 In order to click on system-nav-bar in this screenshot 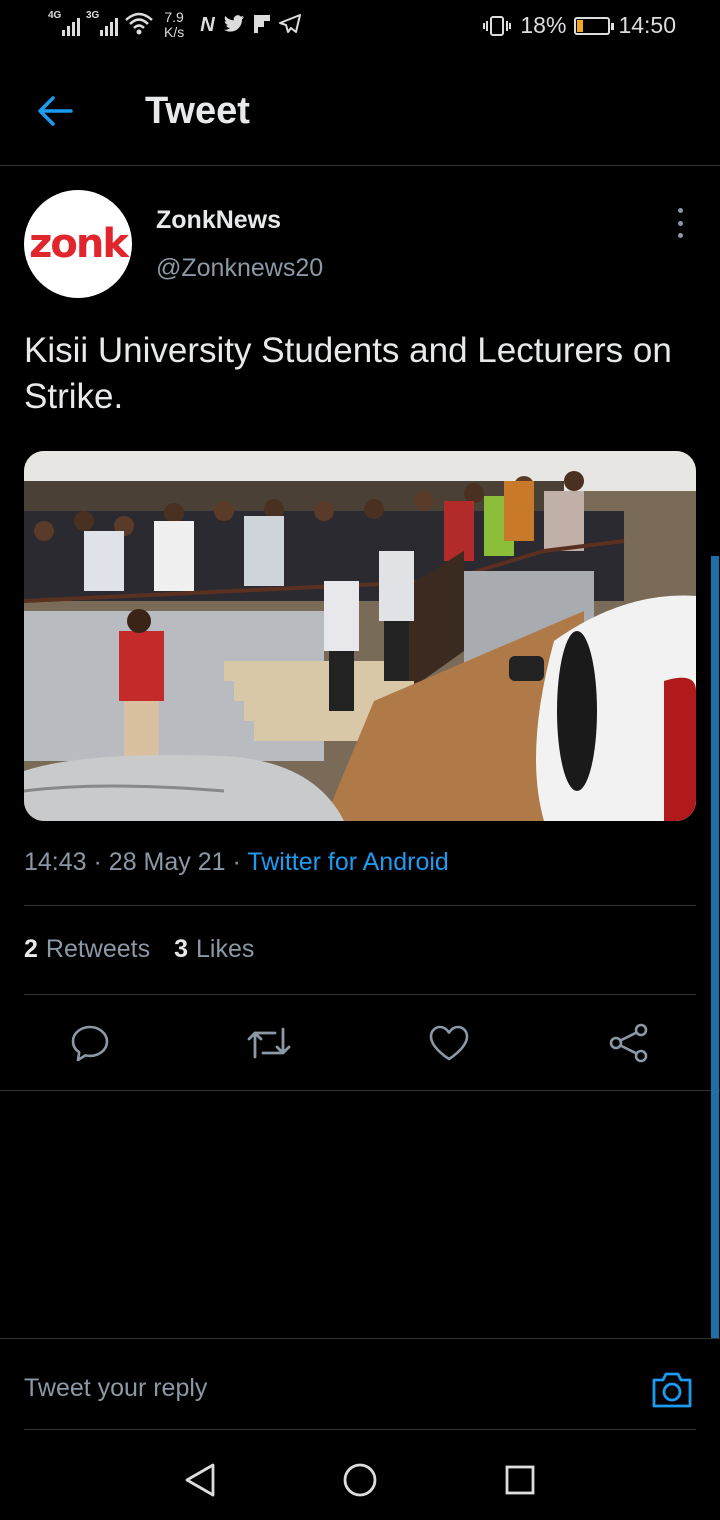, I will do `click(360, 1476)`.